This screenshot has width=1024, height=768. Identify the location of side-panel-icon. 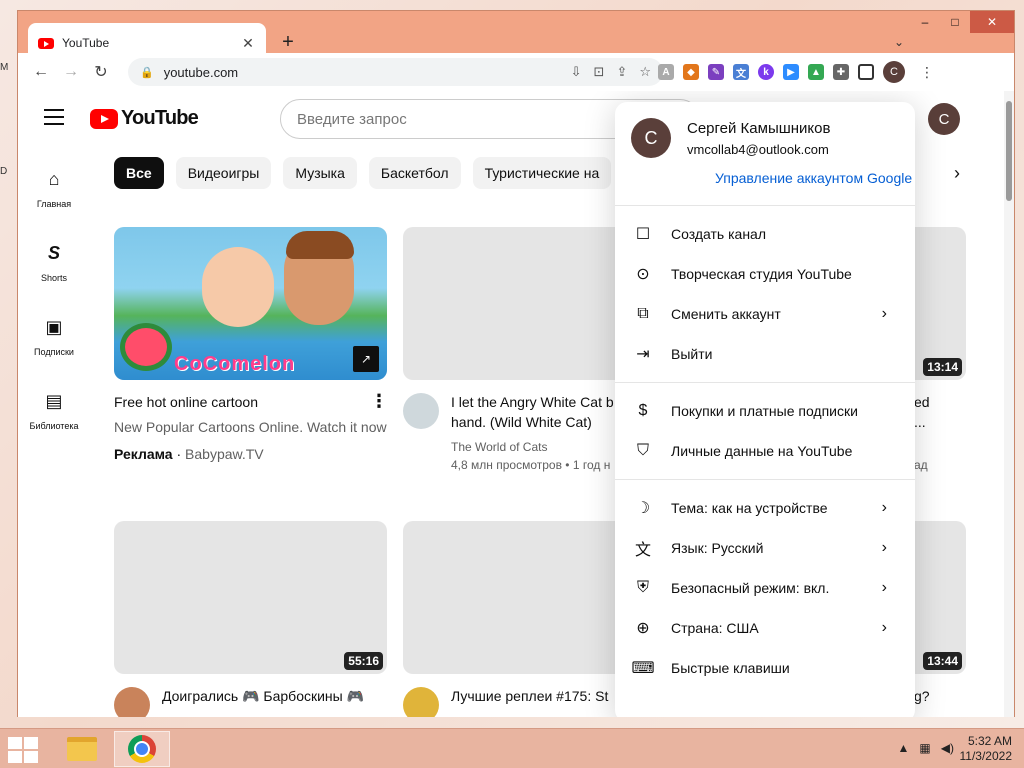
(866, 72).